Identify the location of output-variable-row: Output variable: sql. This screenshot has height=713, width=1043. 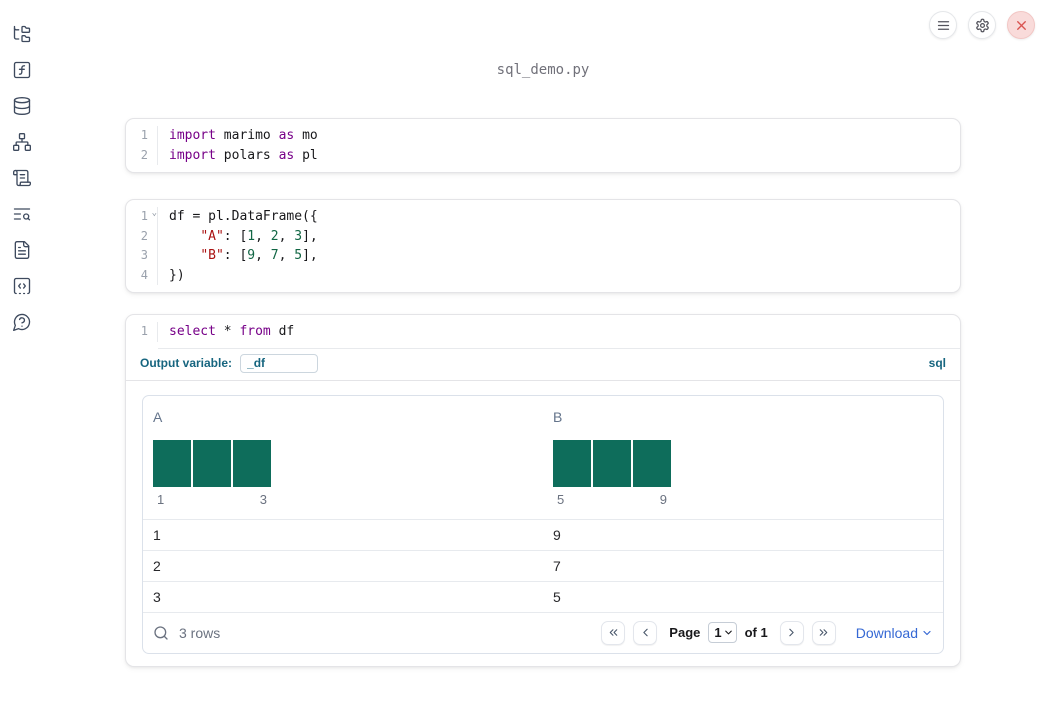
(543, 365).